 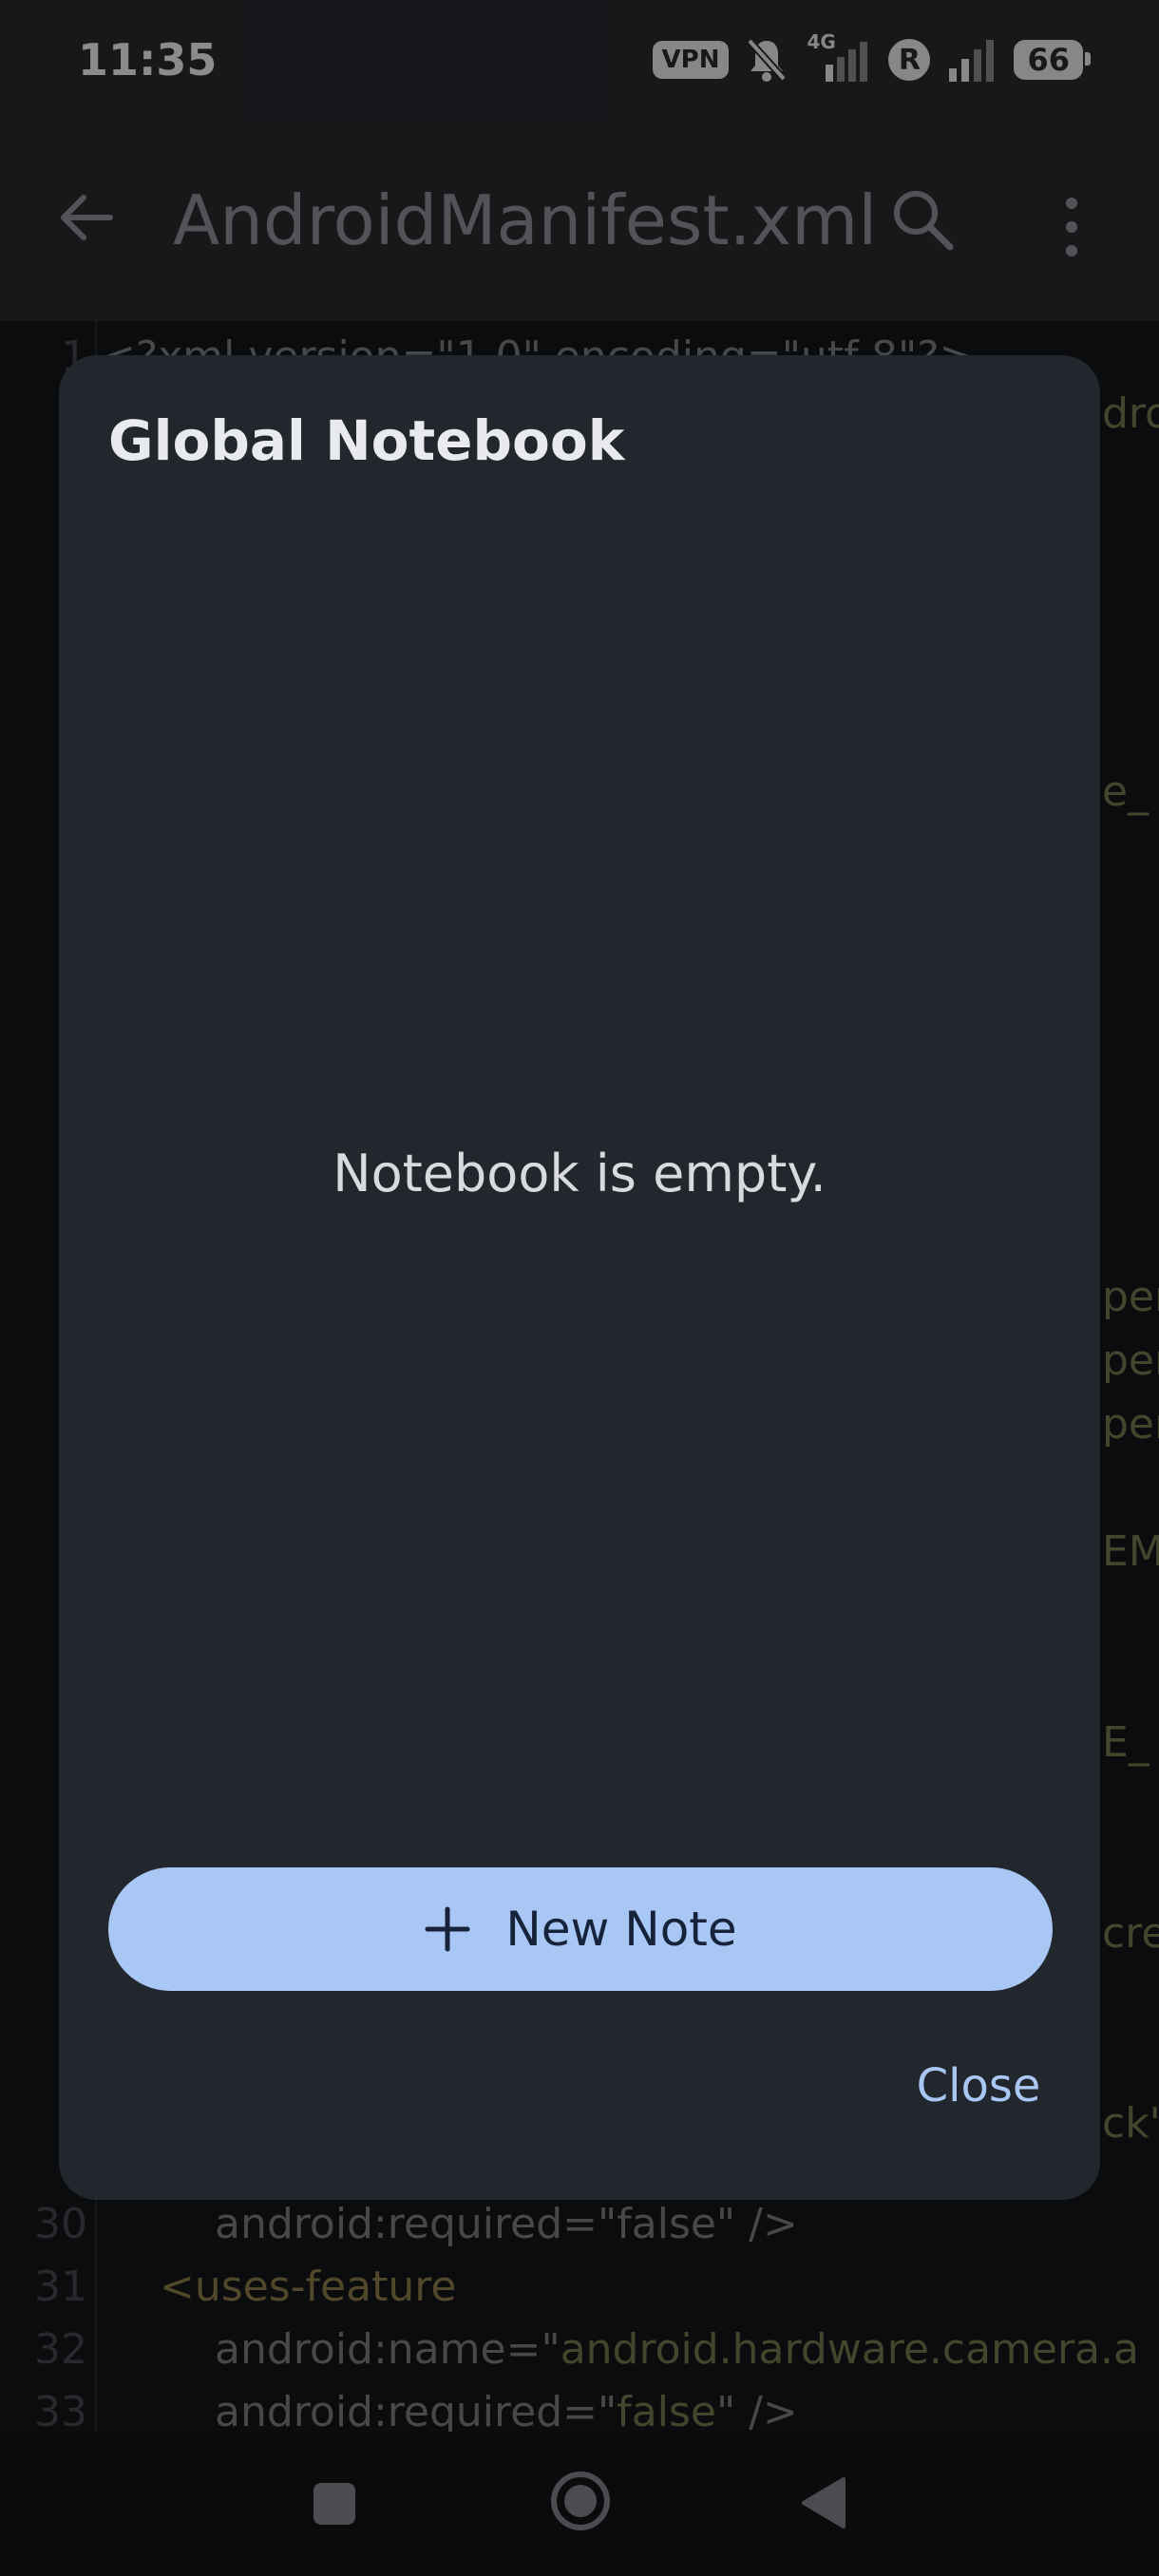 What do you see at coordinates (579, 1173) in the screenshot?
I see `empty-state-message: Notebook is empty.` at bounding box center [579, 1173].